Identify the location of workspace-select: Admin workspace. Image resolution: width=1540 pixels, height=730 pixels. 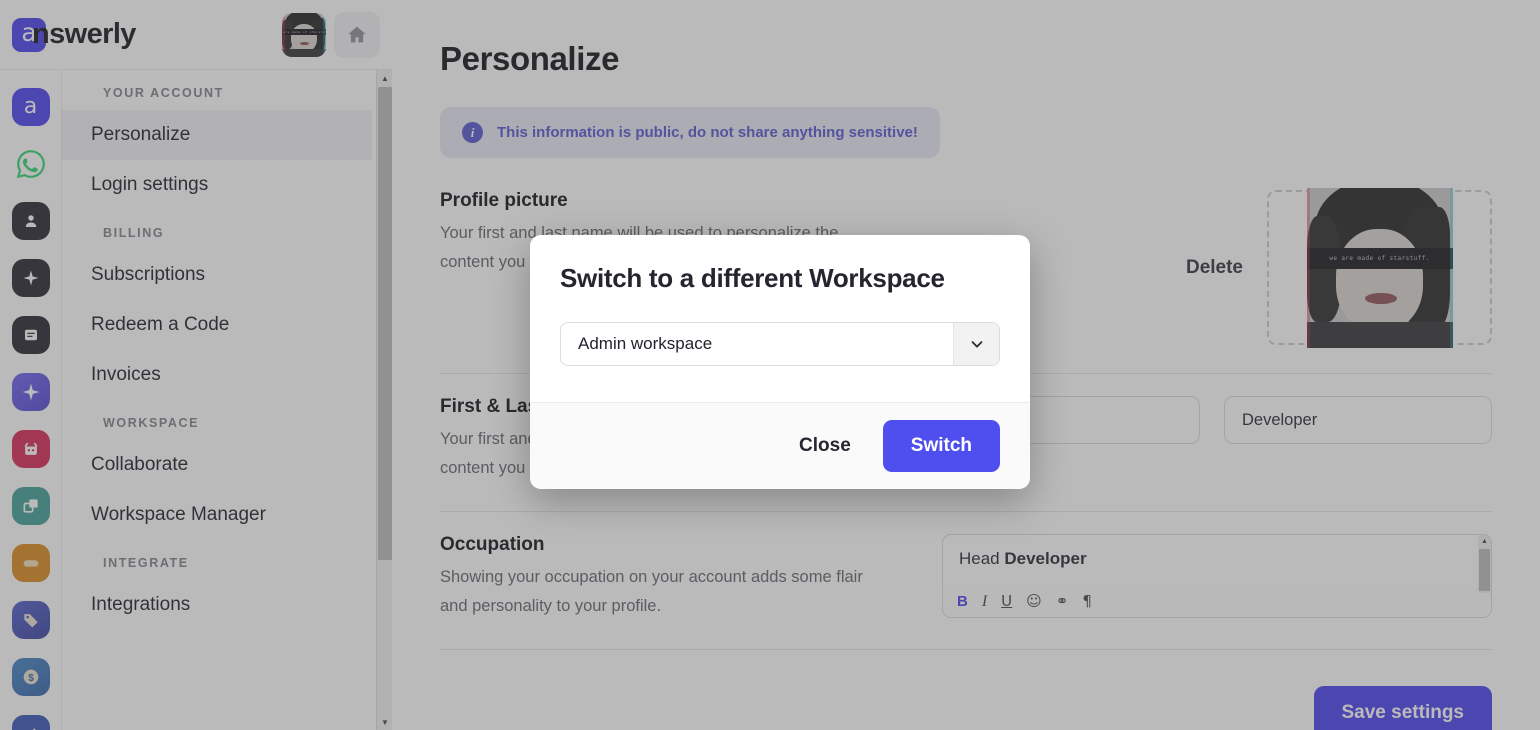
(780, 344).